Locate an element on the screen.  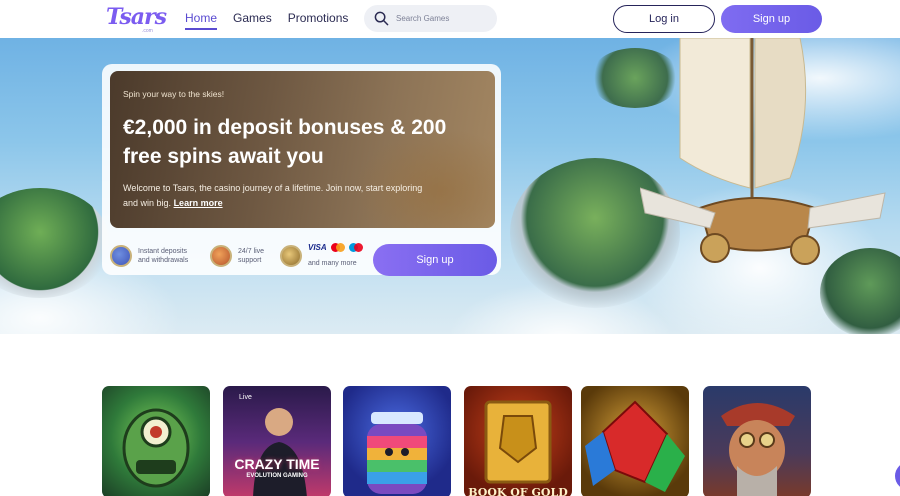
main-nav: Home Games Promotions is located at coordinates (266, 20).